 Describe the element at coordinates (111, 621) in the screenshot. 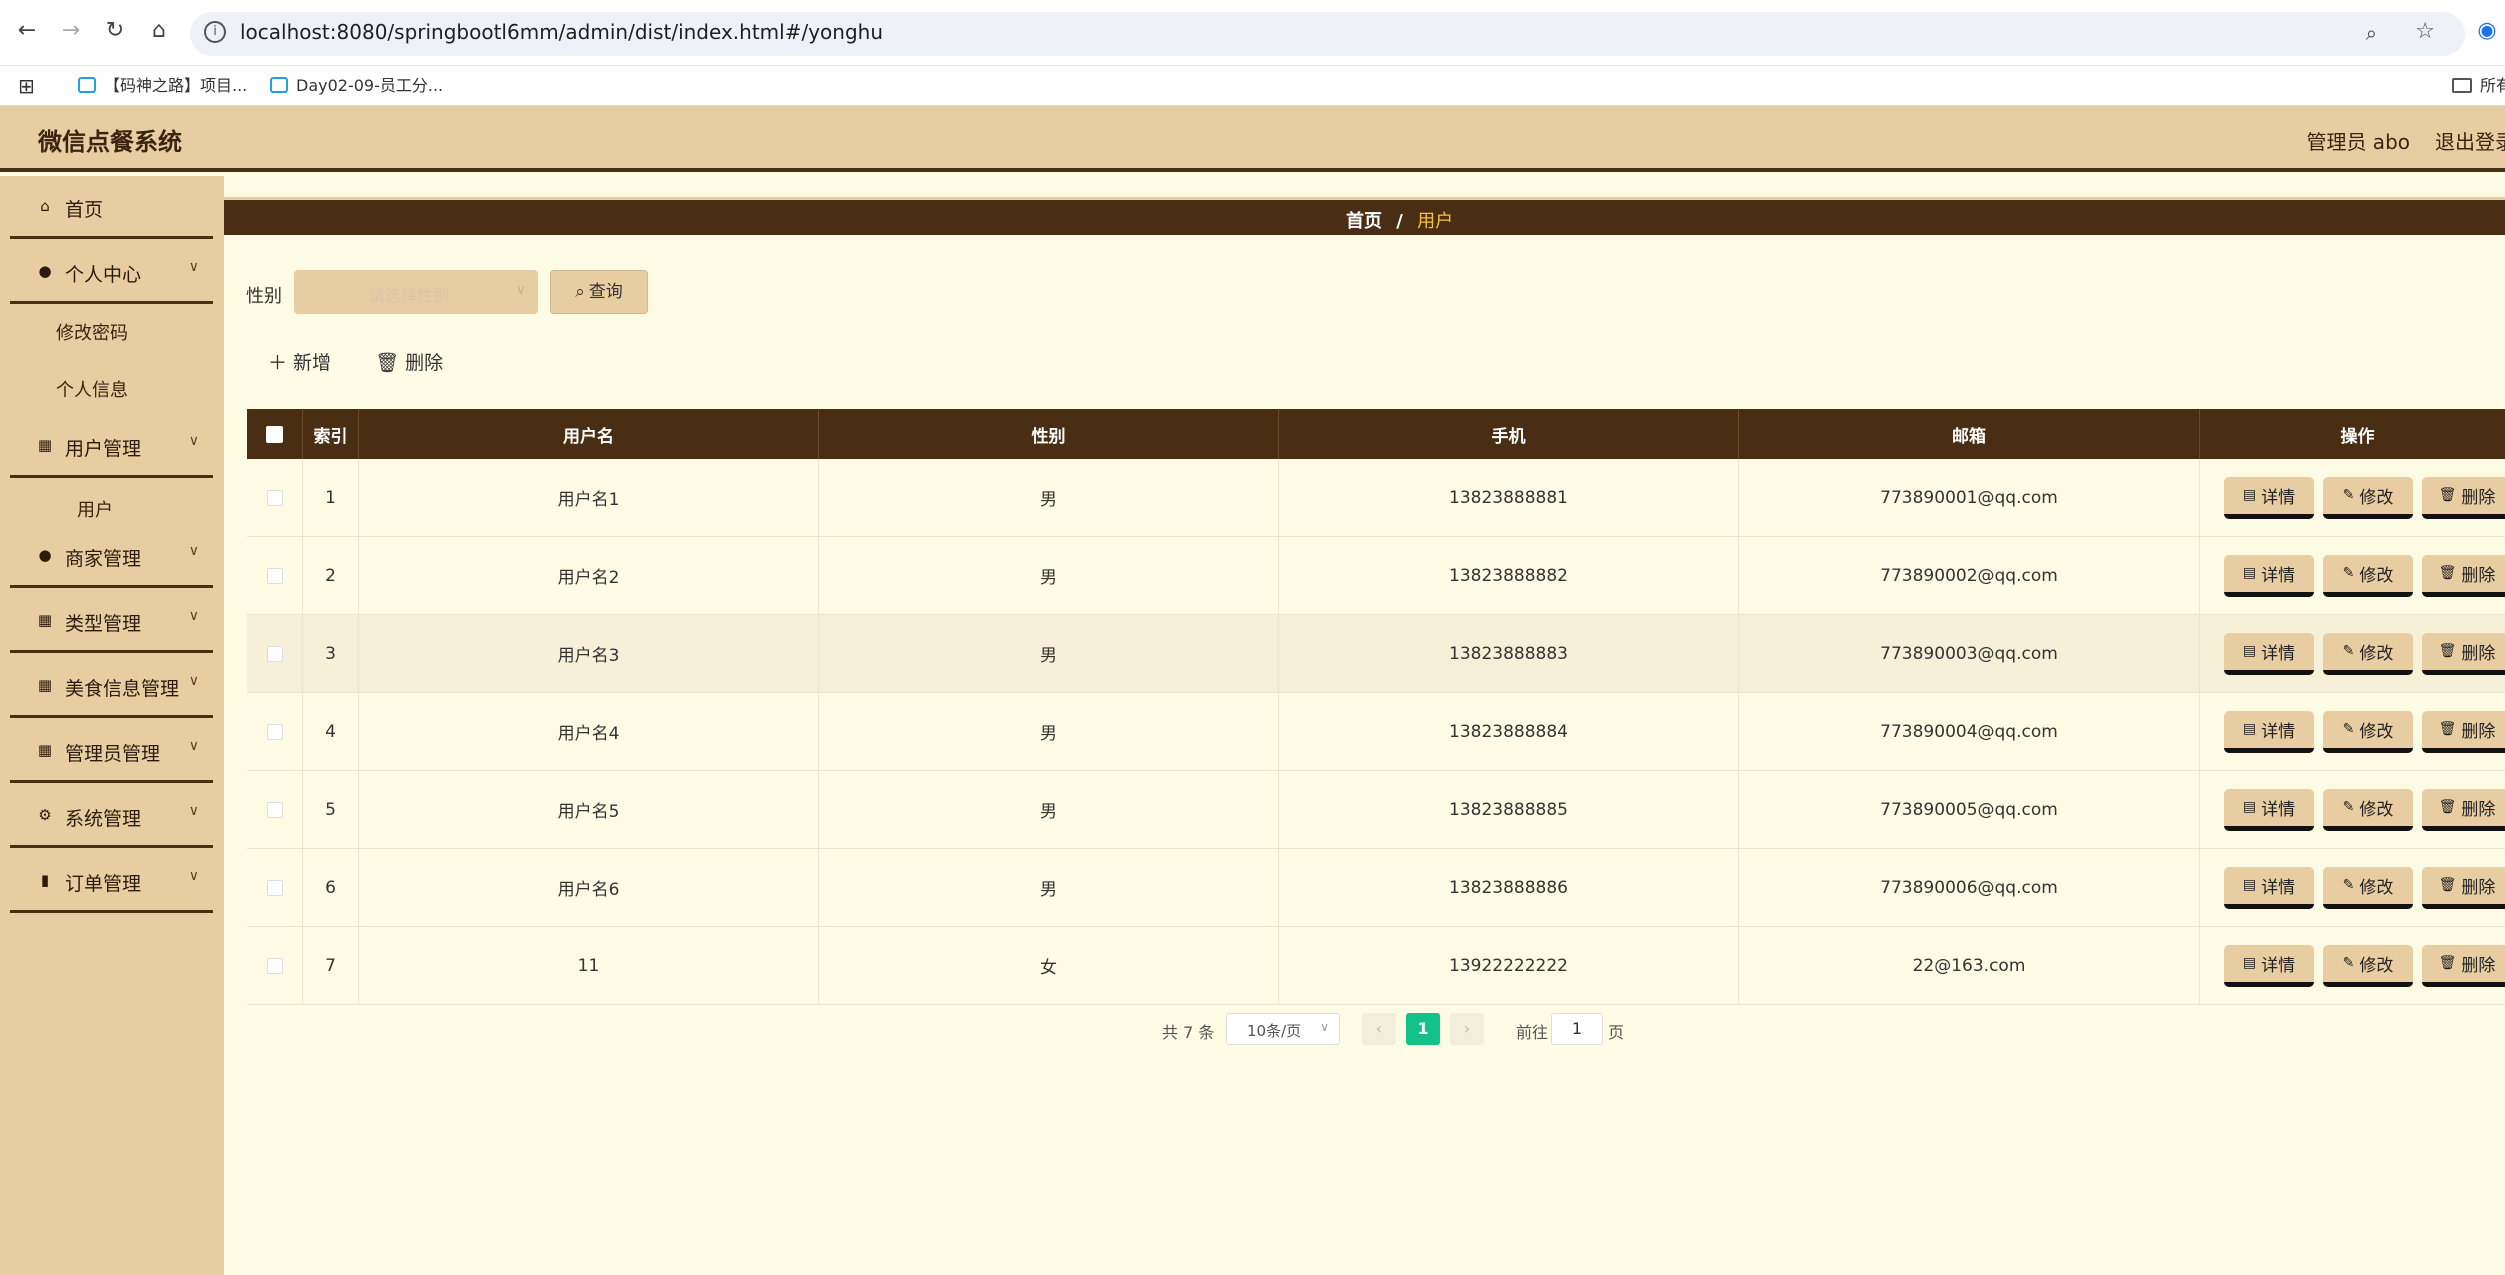

I see `sidebar-item-type-mgmt: ▦ 类型管理 ∨` at that location.